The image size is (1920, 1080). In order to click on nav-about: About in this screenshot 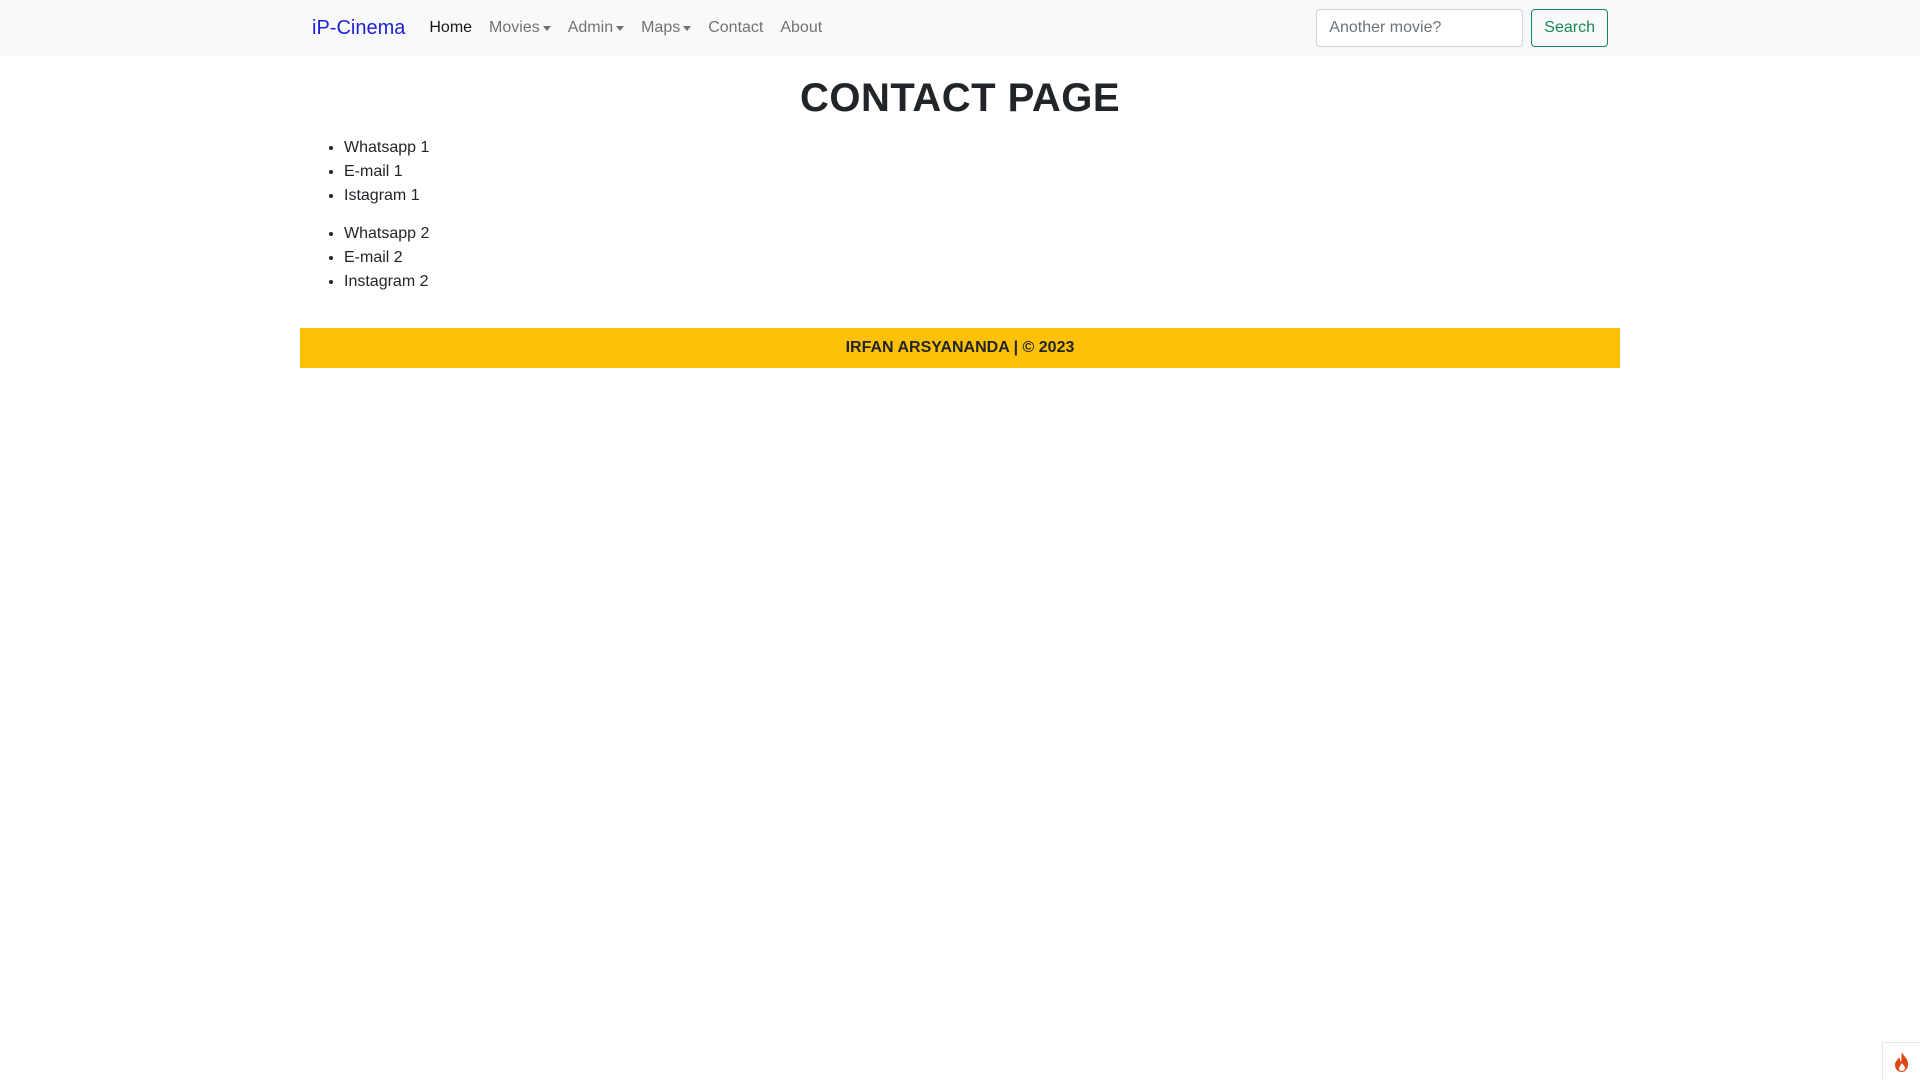, I will do `click(801, 28)`.